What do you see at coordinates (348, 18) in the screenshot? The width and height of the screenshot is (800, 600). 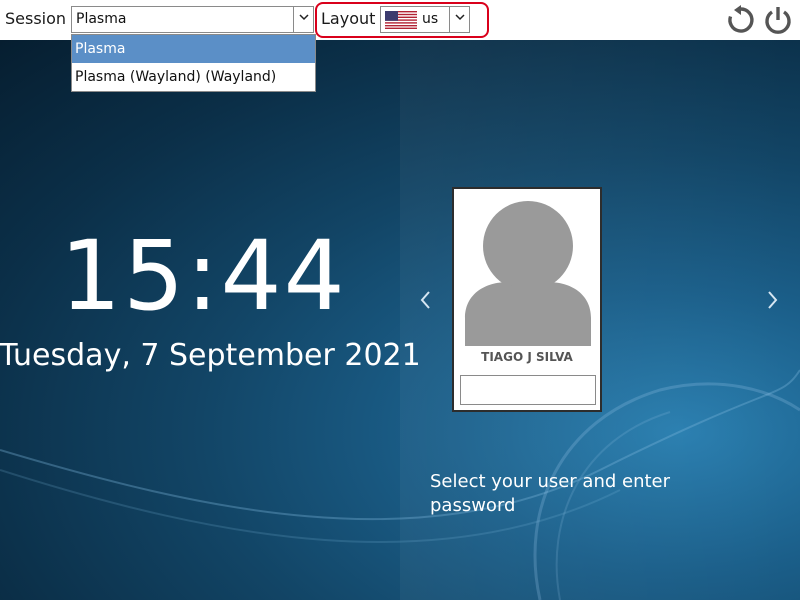 I see `layout-label: Layout` at bounding box center [348, 18].